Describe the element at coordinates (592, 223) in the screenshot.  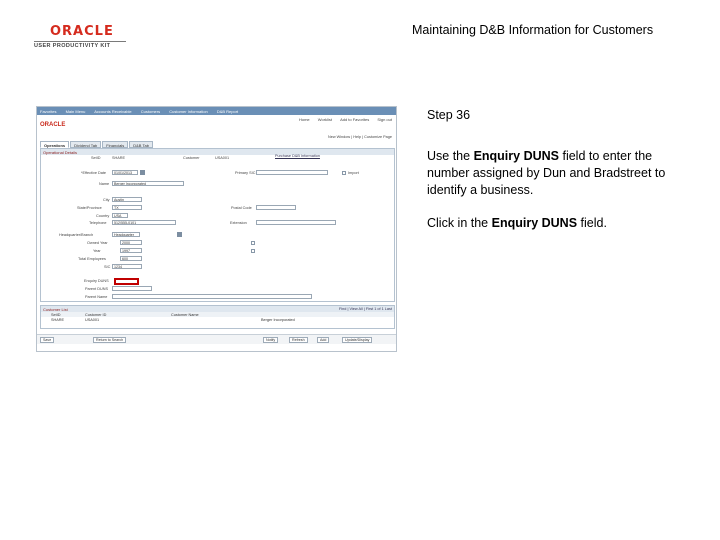
I see `action-post: field.` at that location.